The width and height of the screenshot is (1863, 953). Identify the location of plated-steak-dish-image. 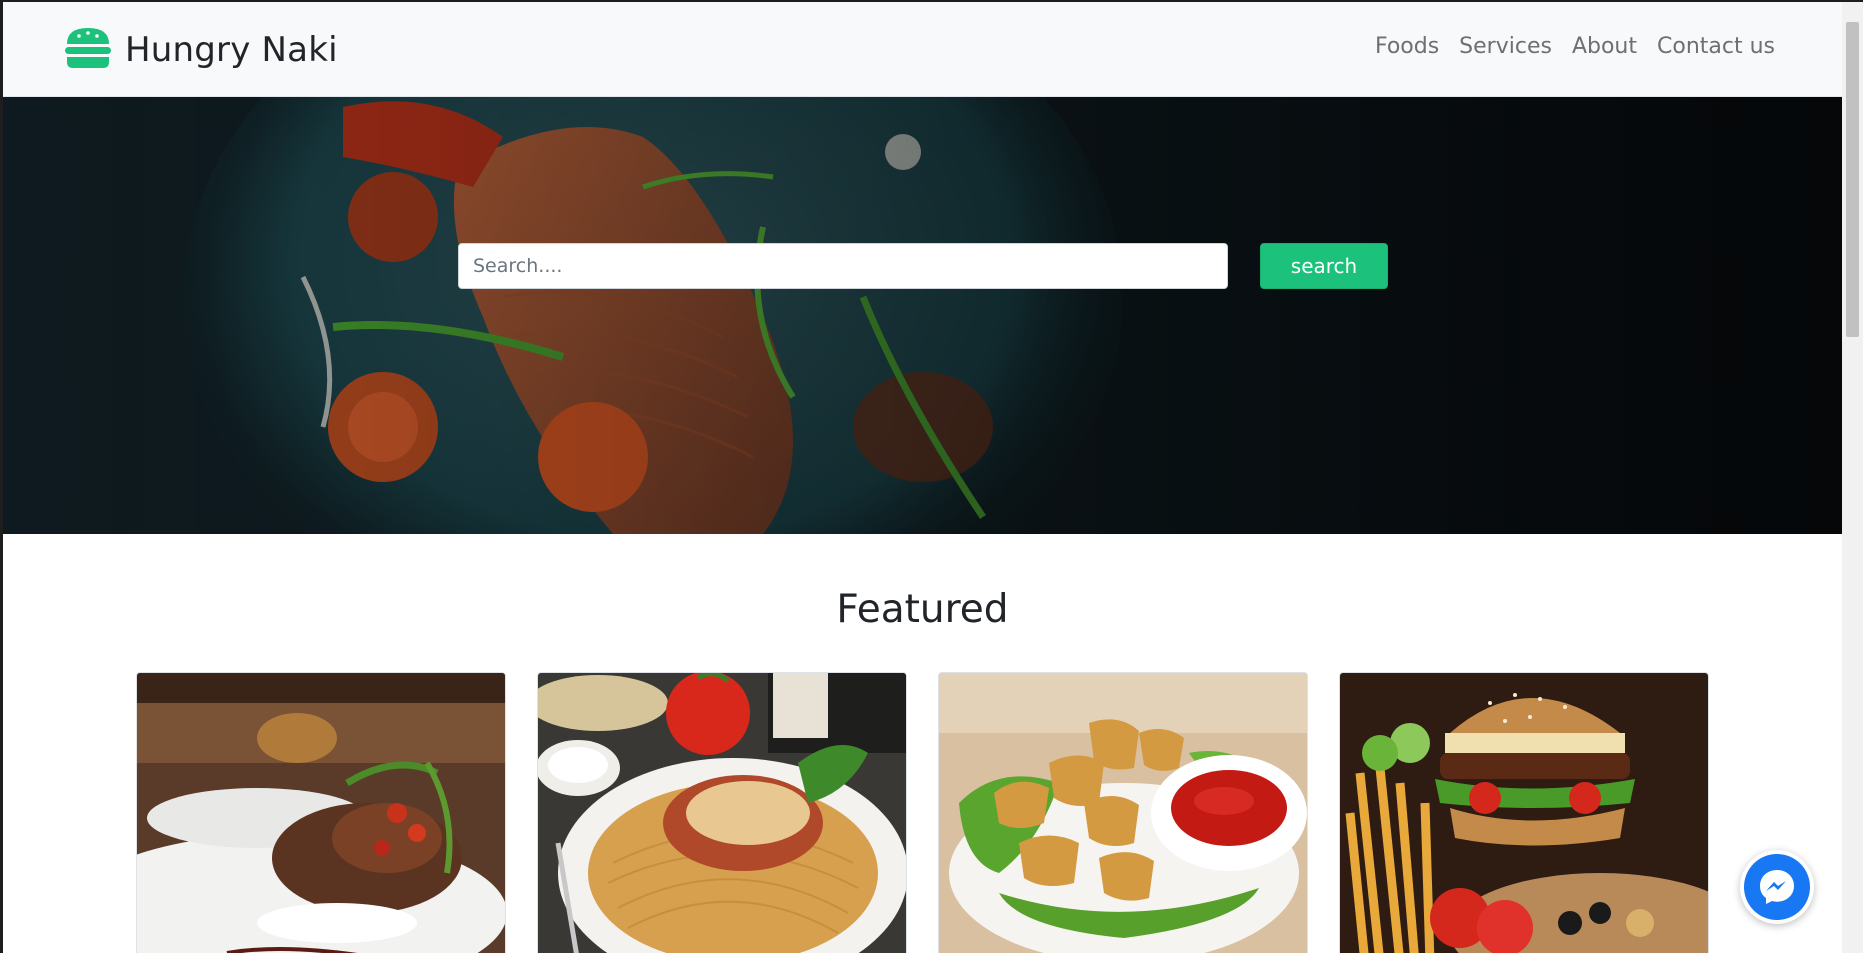
(321, 813).